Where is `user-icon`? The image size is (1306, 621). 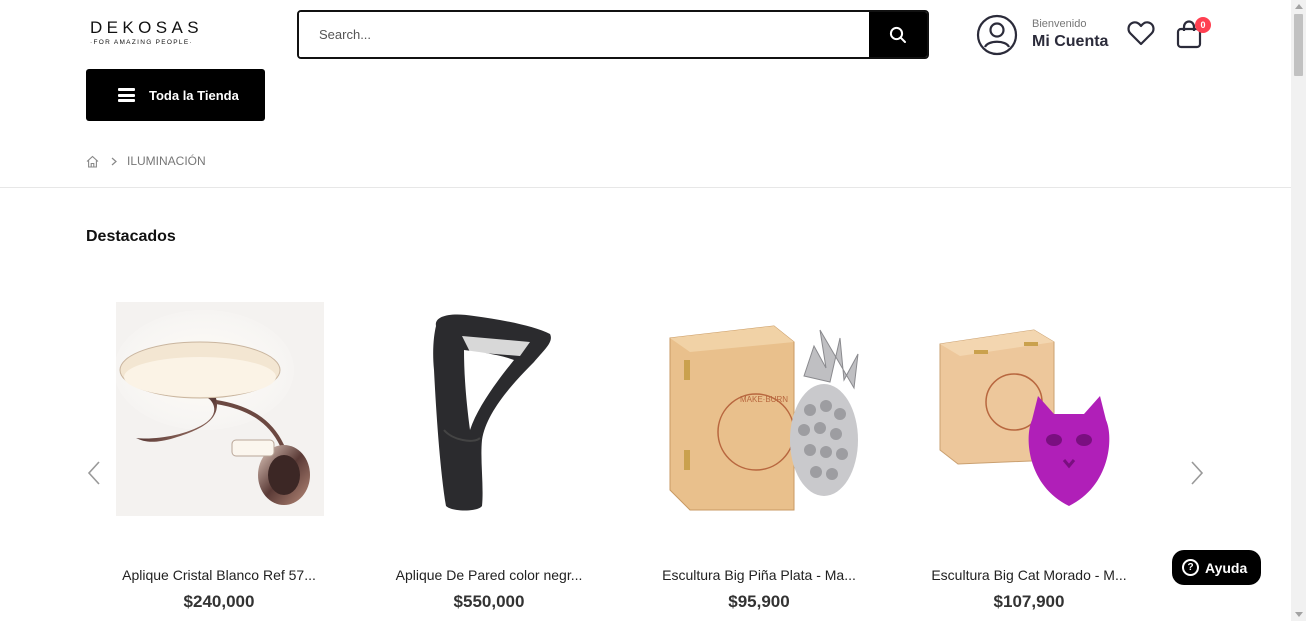
user-icon is located at coordinates (997, 35).